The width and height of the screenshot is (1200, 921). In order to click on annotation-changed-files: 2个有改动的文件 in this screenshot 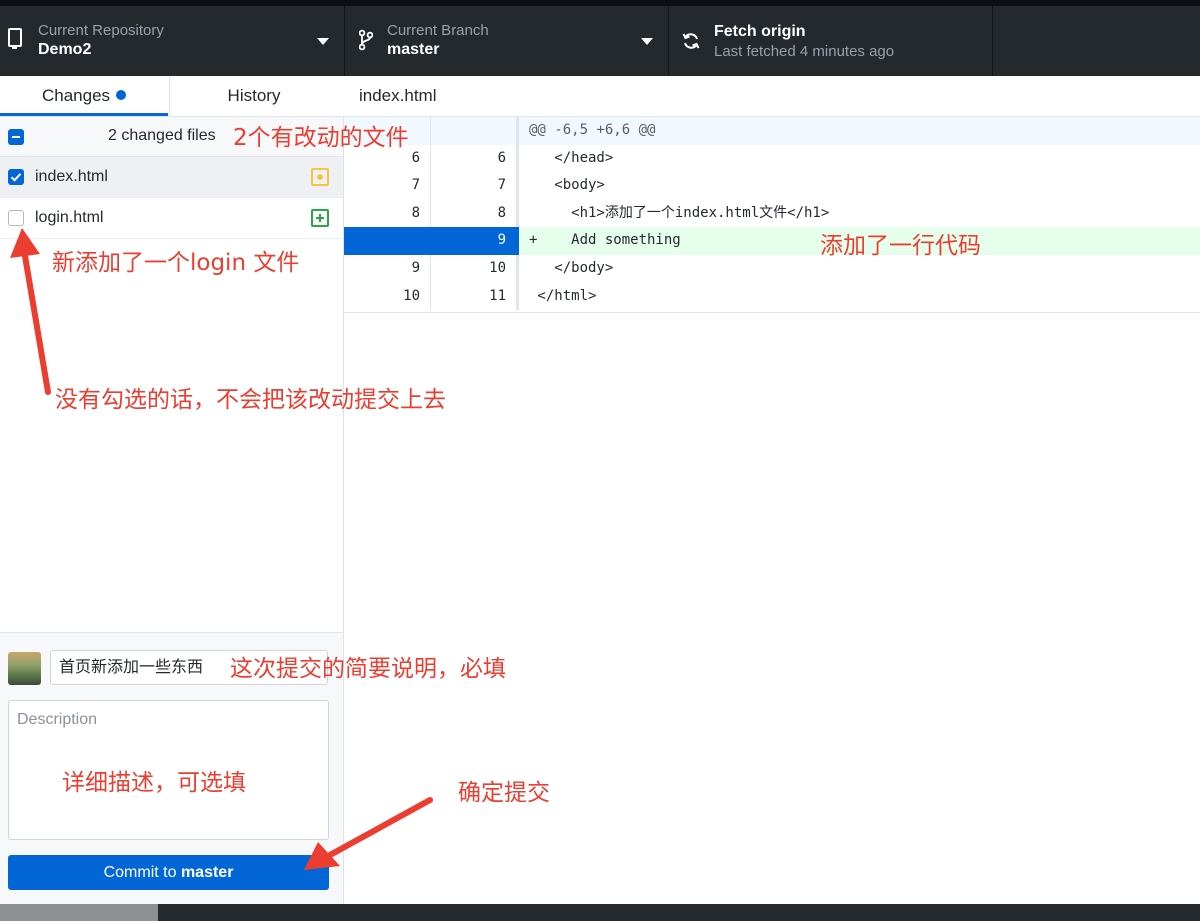, I will do `click(321, 138)`.